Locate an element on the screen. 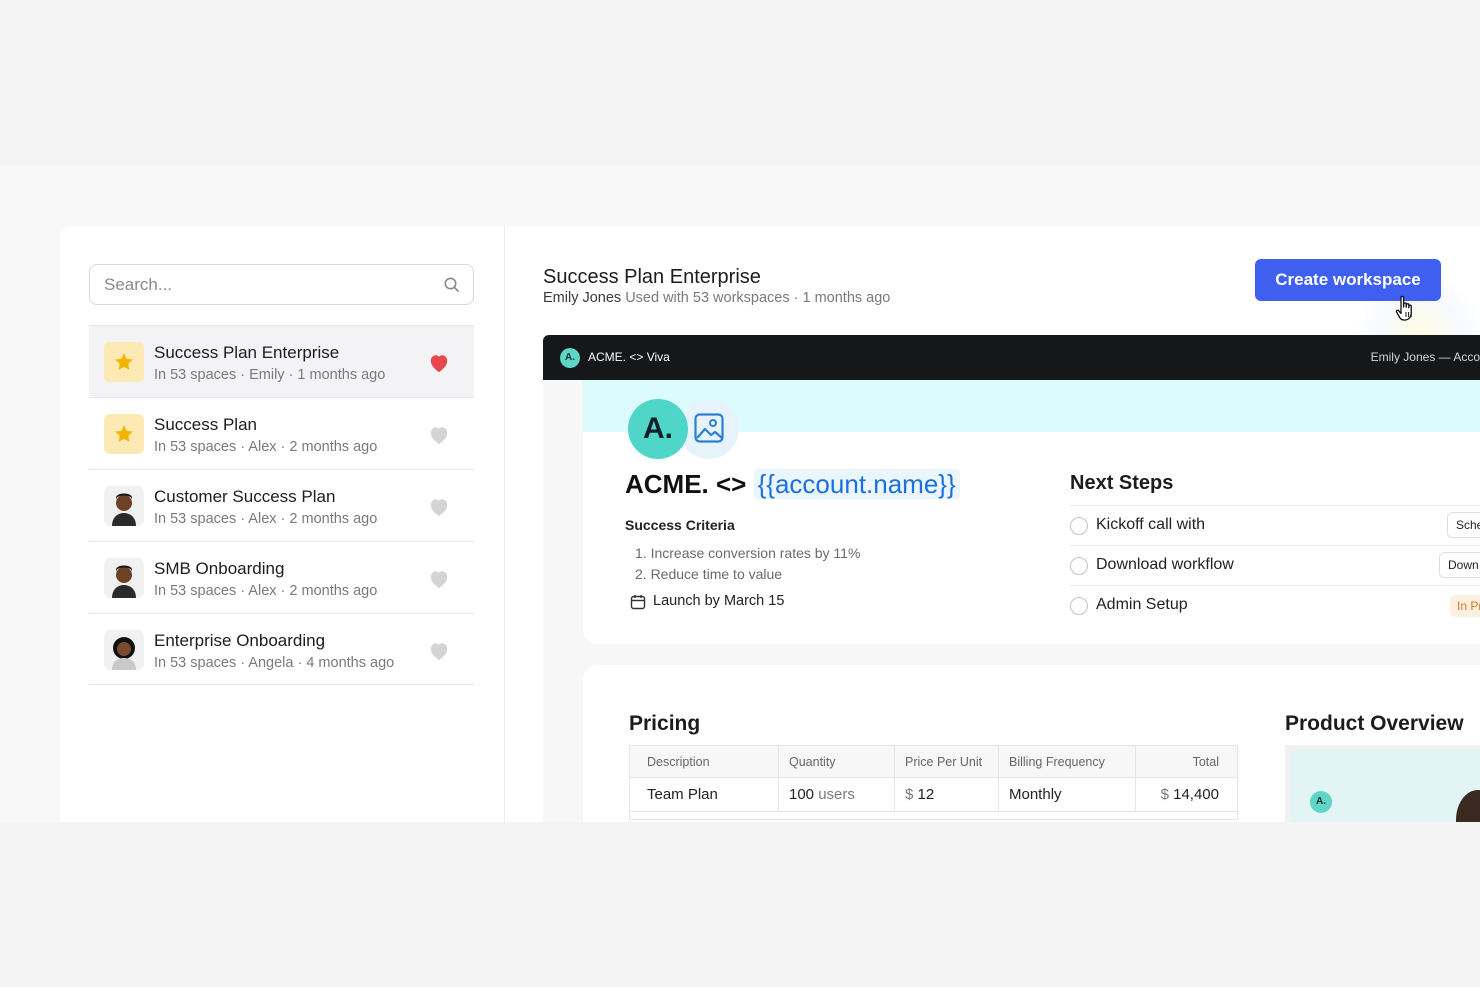 This screenshot has width=1480, height=987. quantity-unit: users is located at coordinates (836, 794).